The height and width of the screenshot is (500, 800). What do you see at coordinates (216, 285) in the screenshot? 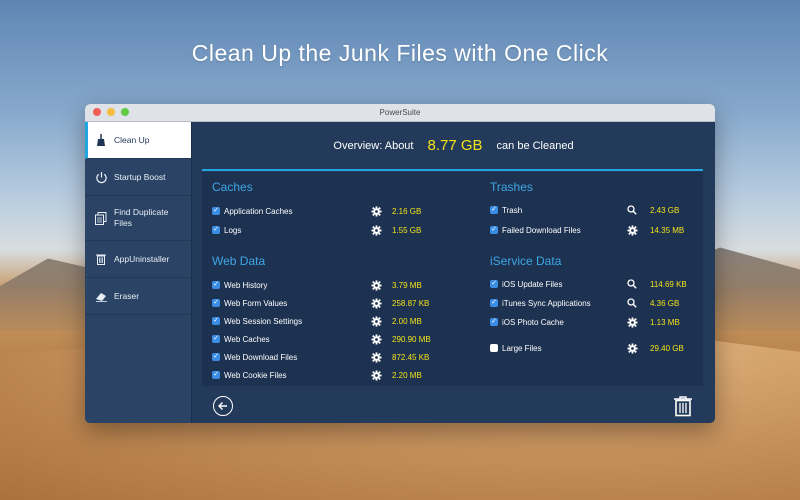
I see `checkbox-web-history: ✓` at bounding box center [216, 285].